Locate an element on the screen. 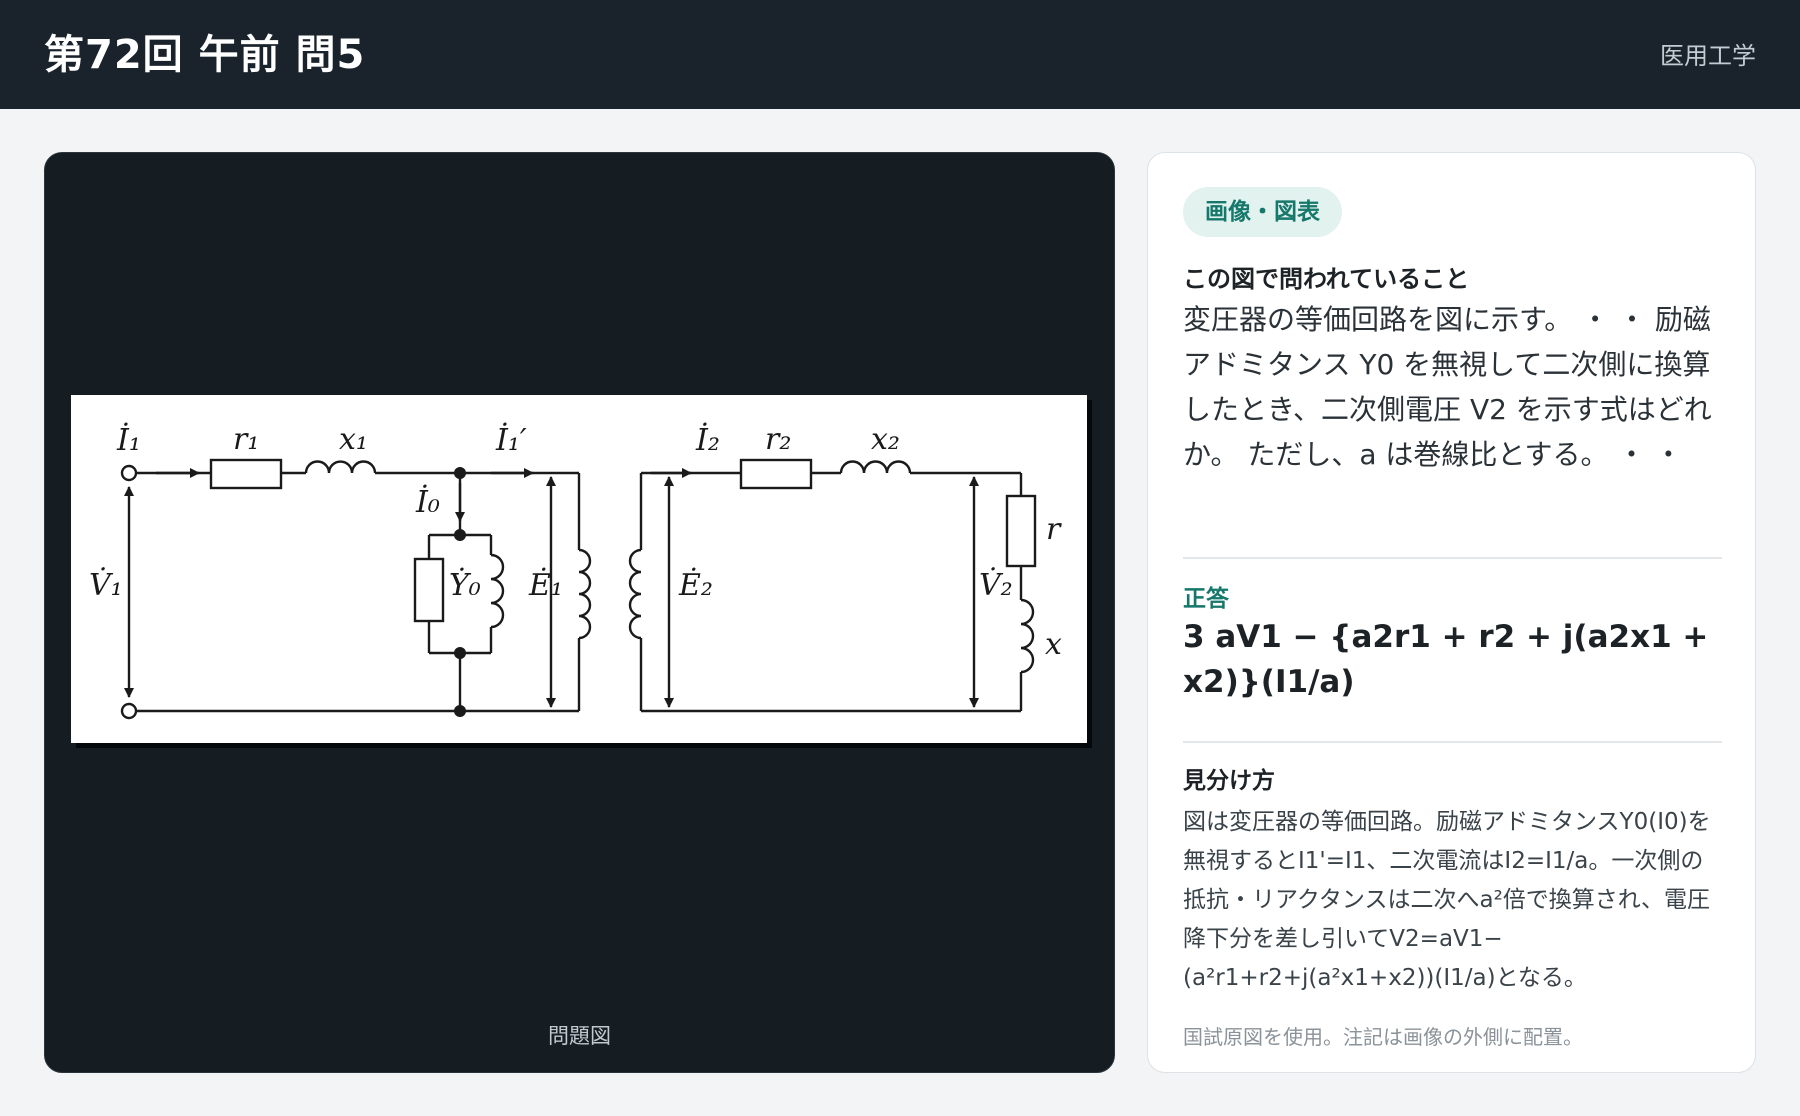 This screenshot has height=1116, width=1800. label-E1: Ė₁ is located at coordinates (545, 585).